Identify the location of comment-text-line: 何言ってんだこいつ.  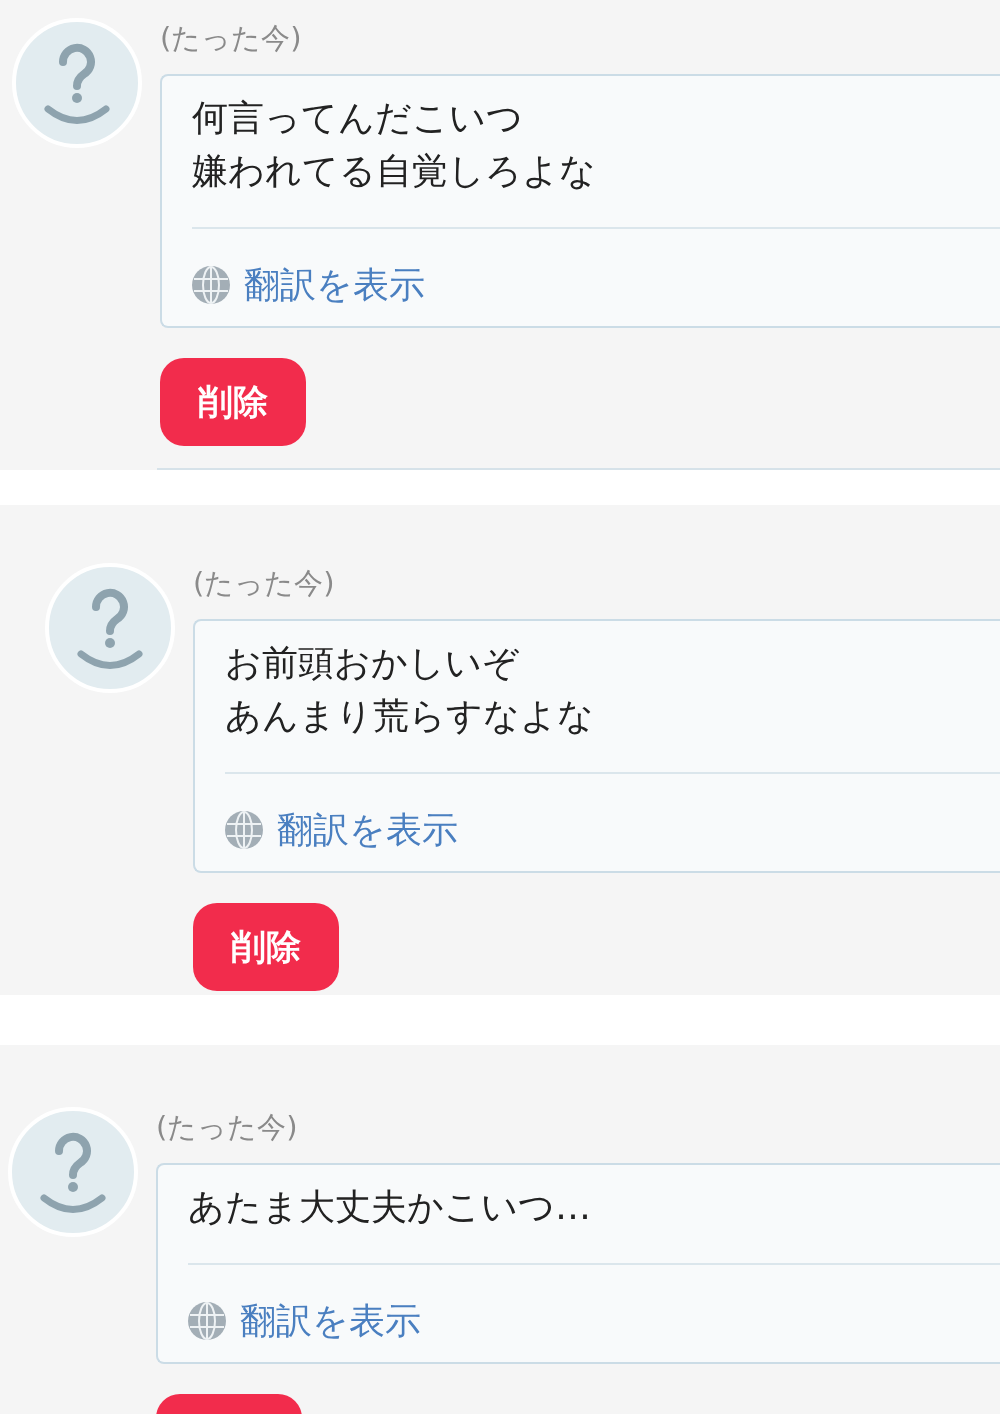
(357, 118).